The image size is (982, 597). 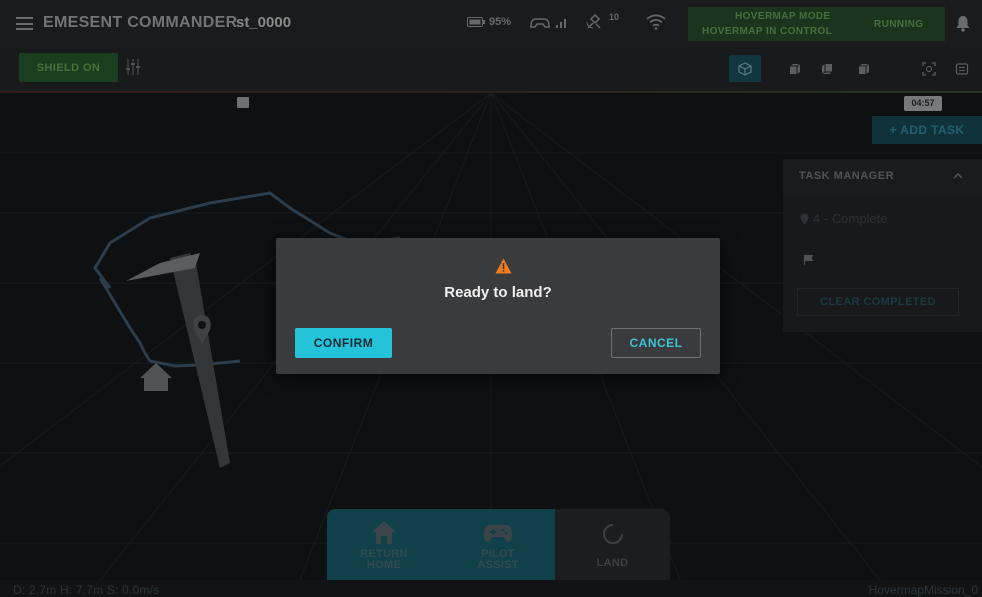 What do you see at coordinates (503, 266) in the screenshot?
I see `warning-icon` at bounding box center [503, 266].